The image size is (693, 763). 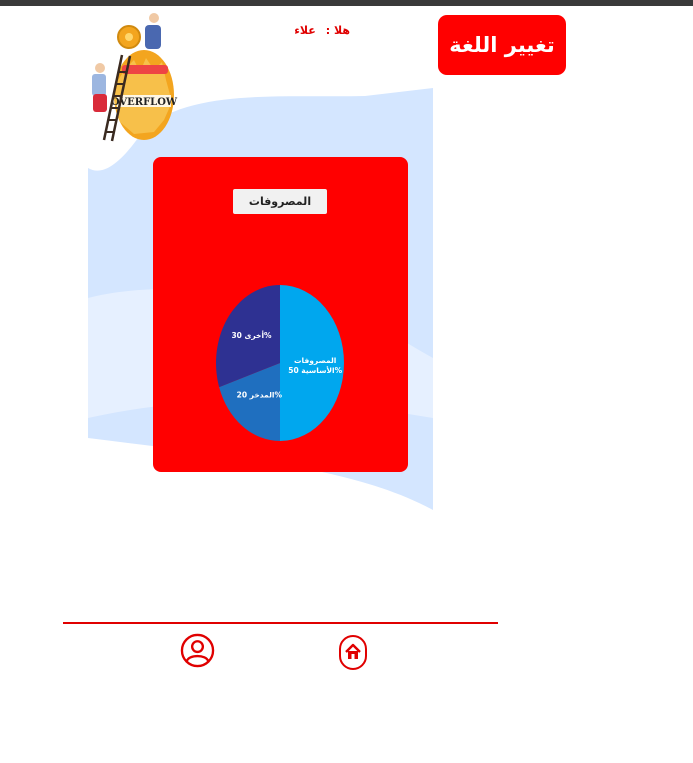 What do you see at coordinates (337, 30) in the screenshot?
I see `greeting-label: هلا :` at bounding box center [337, 30].